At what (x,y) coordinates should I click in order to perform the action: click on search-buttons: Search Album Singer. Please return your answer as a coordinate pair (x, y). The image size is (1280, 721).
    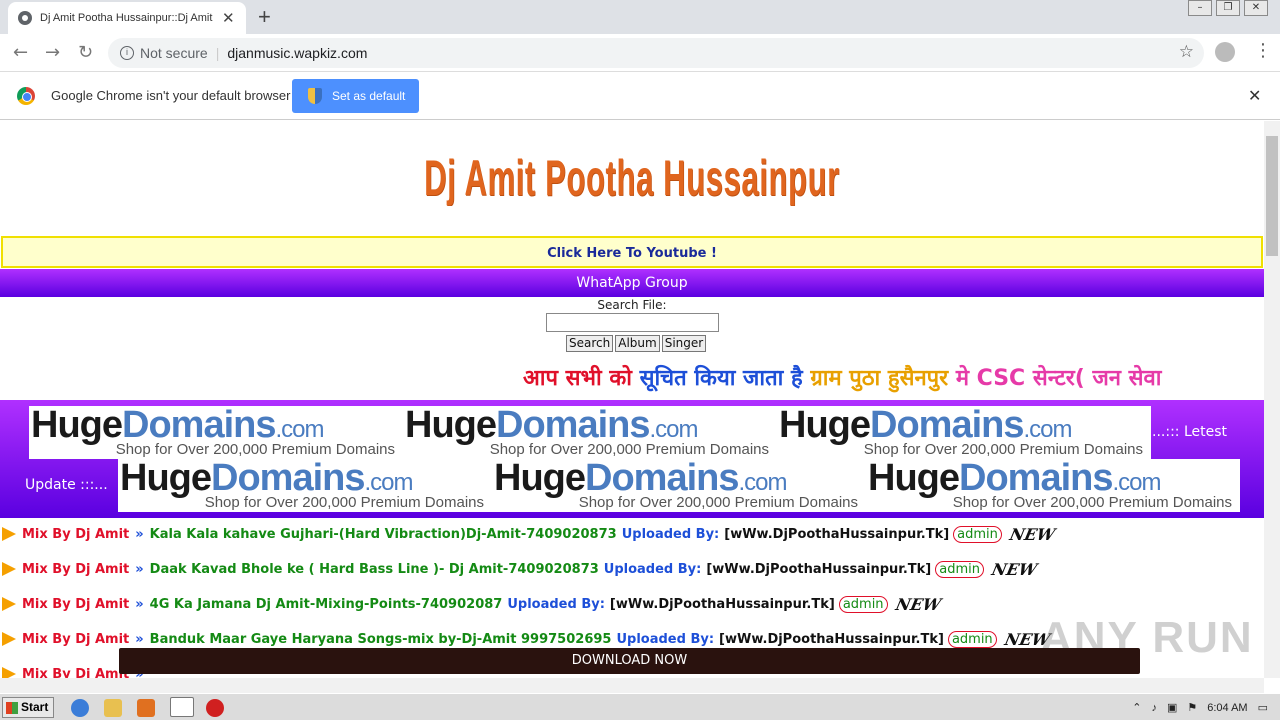
    Looking at the image, I should click on (636, 343).